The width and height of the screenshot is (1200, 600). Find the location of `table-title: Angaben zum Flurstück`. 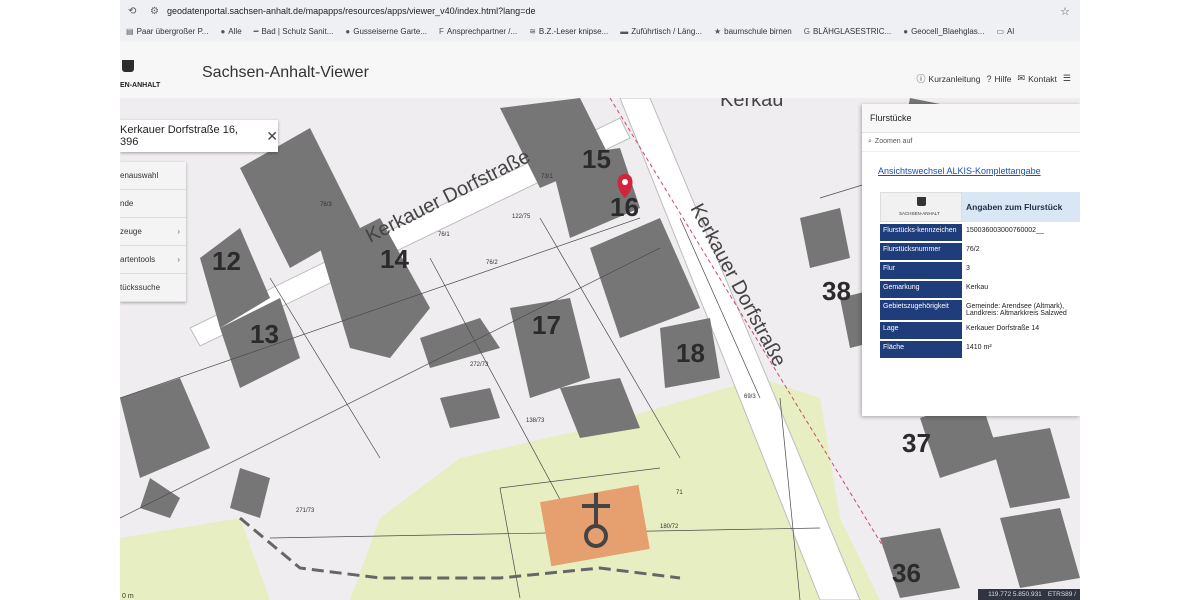

table-title: Angaben zum Flurstück is located at coordinates (1021, 207).